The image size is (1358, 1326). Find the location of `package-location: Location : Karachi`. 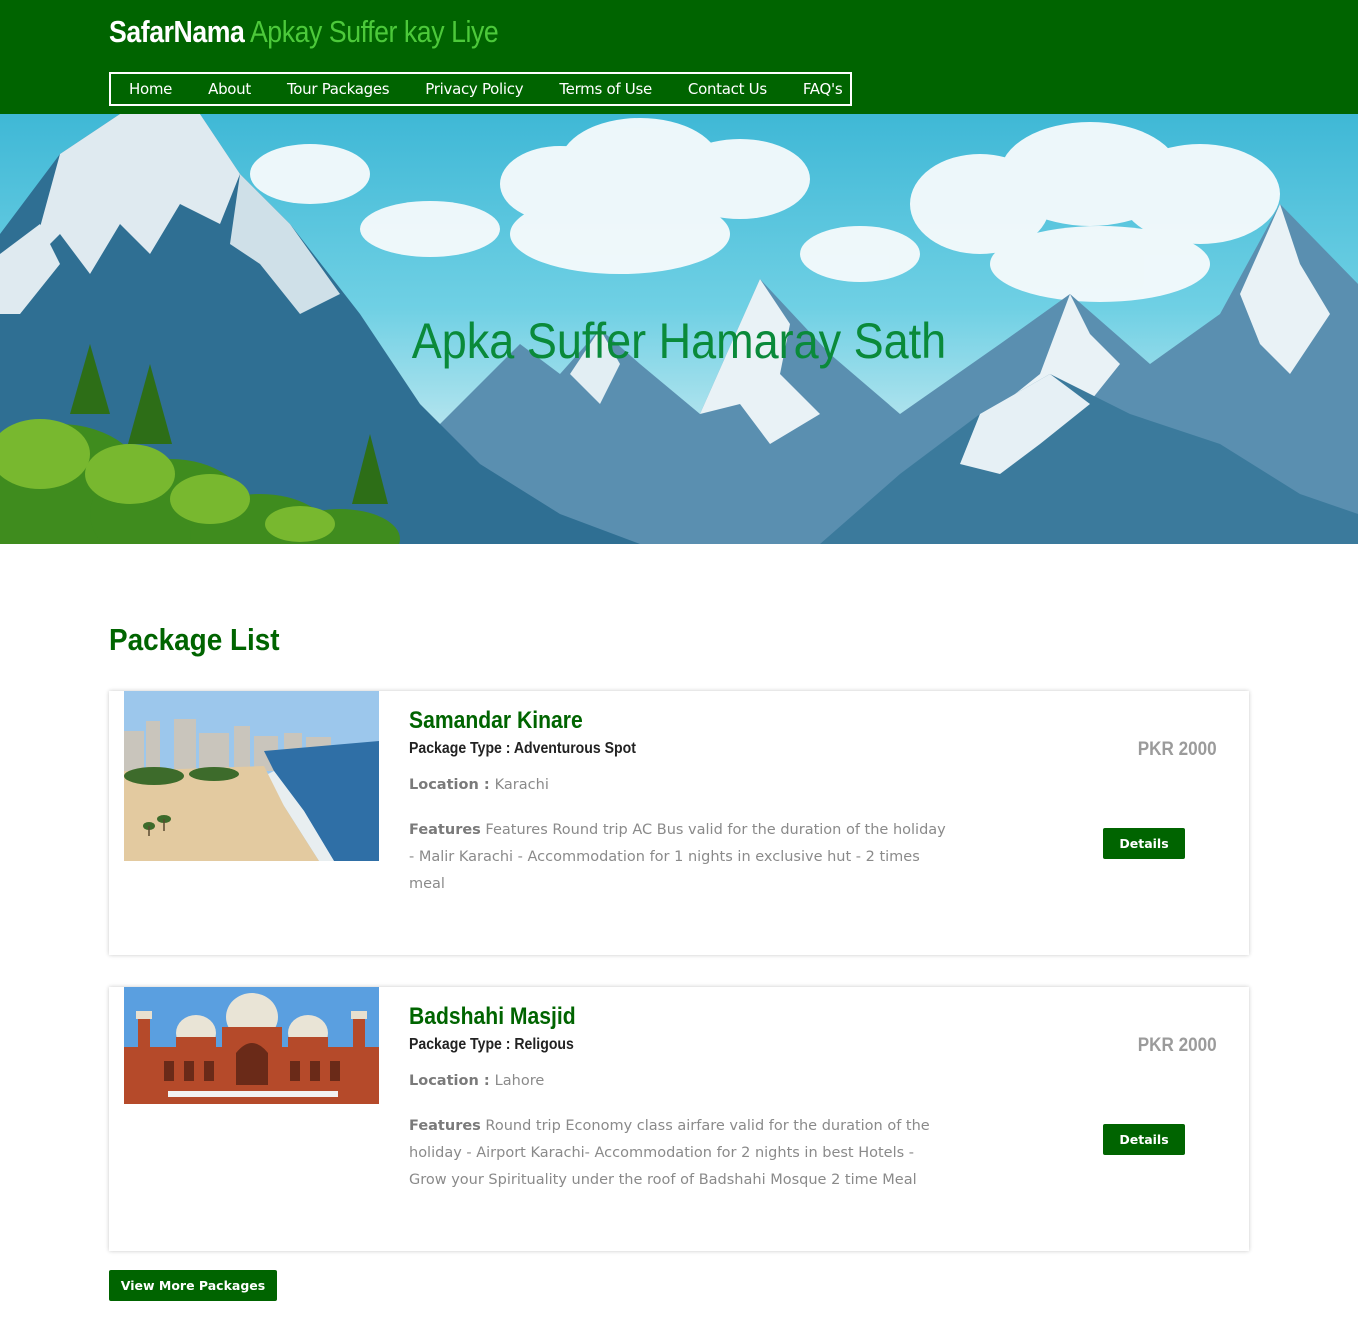

package-location: Location : Karachi is located at coordinates (479, 785).